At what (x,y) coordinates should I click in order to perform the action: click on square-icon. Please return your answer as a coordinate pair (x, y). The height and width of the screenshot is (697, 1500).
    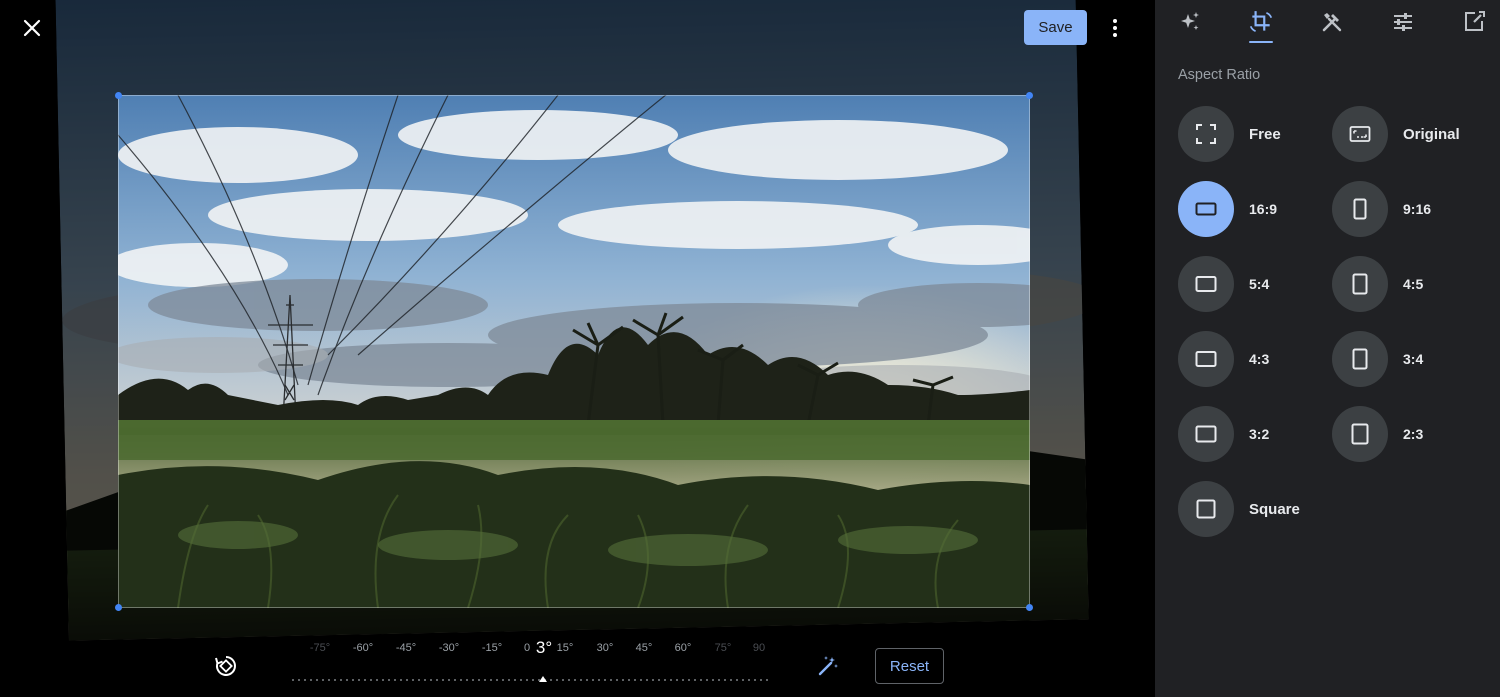
    Looking at the image, I should click on (1206, 509).